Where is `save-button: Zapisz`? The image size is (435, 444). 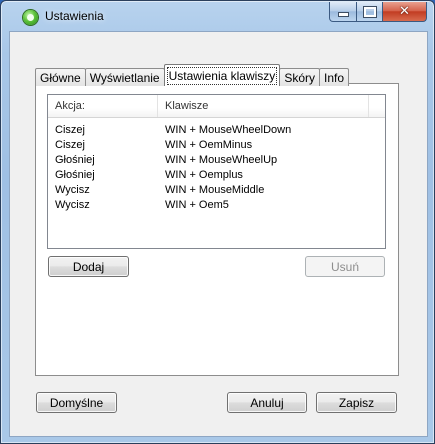 save-button: Zapisz is located at coordinates (356, 402).